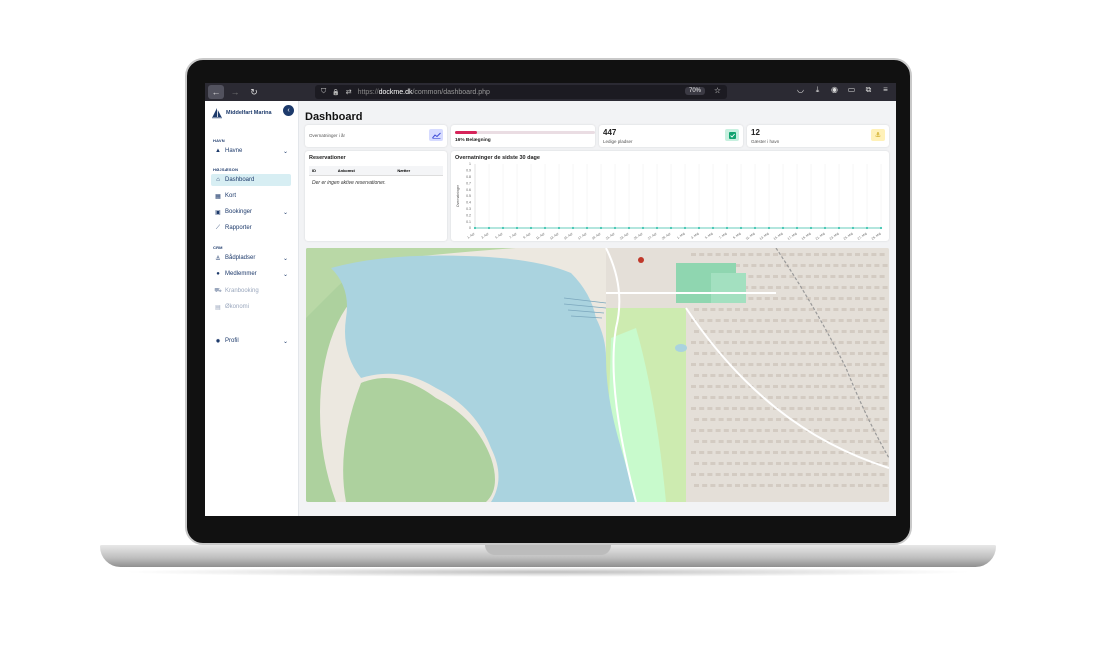 This screenshot has height=658, width=1097. Describe the element at coordinates (851, 90) in the screenshot. I see `sidebar-icon: ▭` at that location.